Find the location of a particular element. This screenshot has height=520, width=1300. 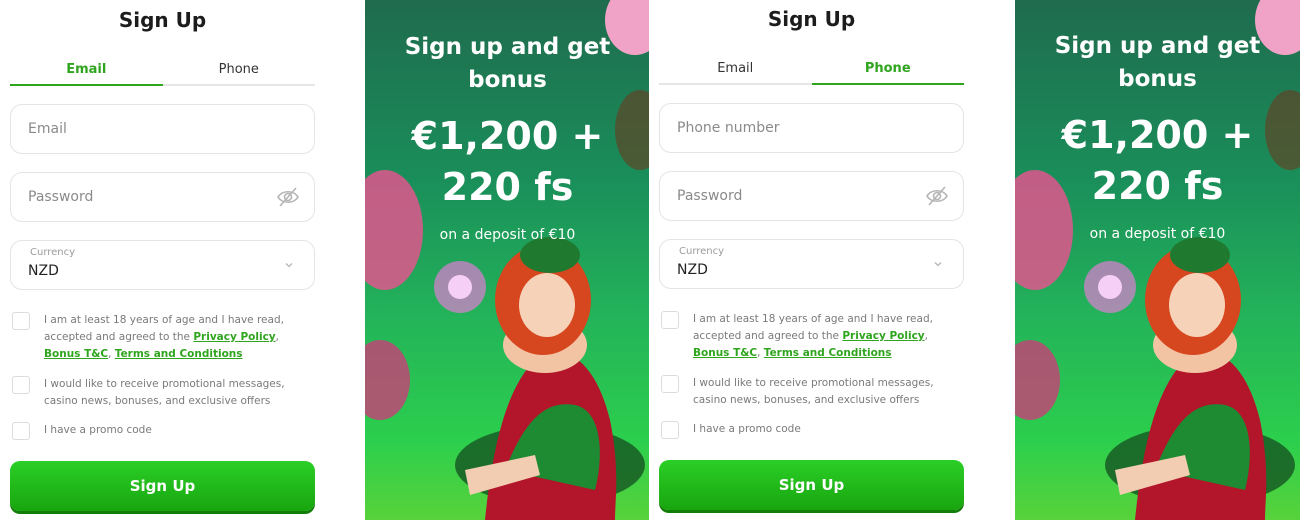

phone-input is located at coordinates (797, 128).